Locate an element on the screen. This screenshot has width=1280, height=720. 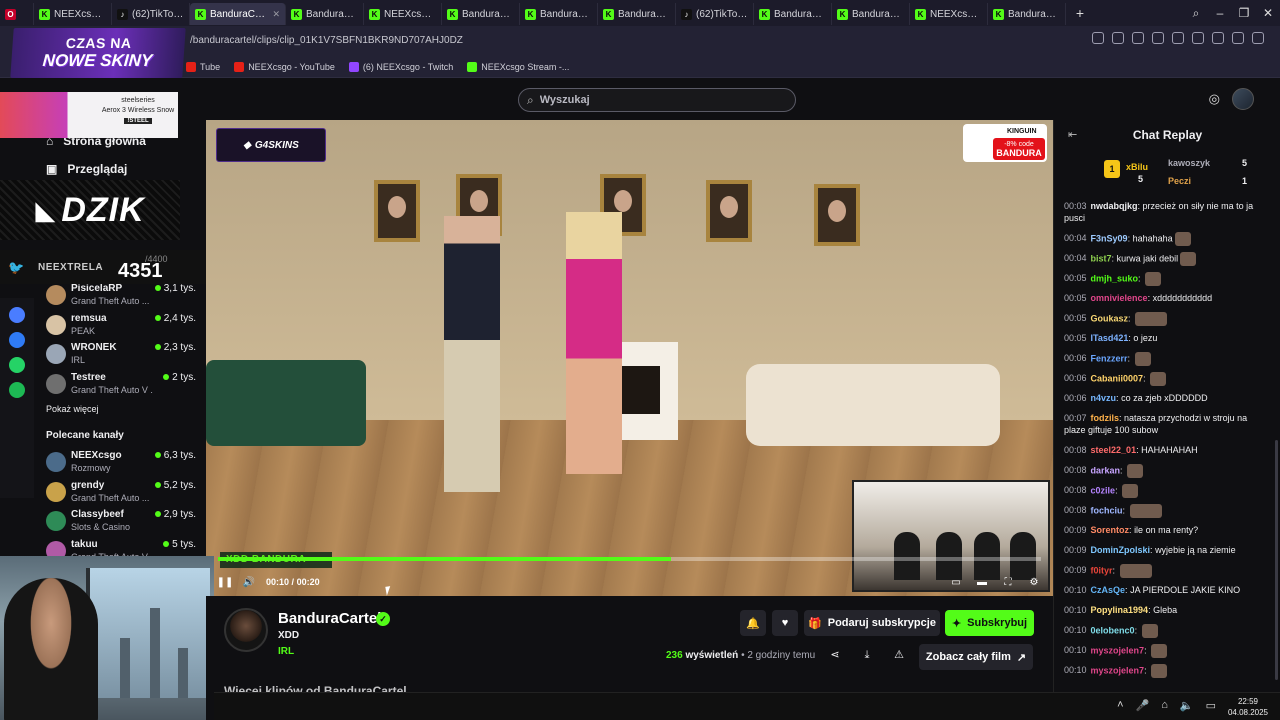
network-icon: ⌂ is located at coordinates (1164, 705).